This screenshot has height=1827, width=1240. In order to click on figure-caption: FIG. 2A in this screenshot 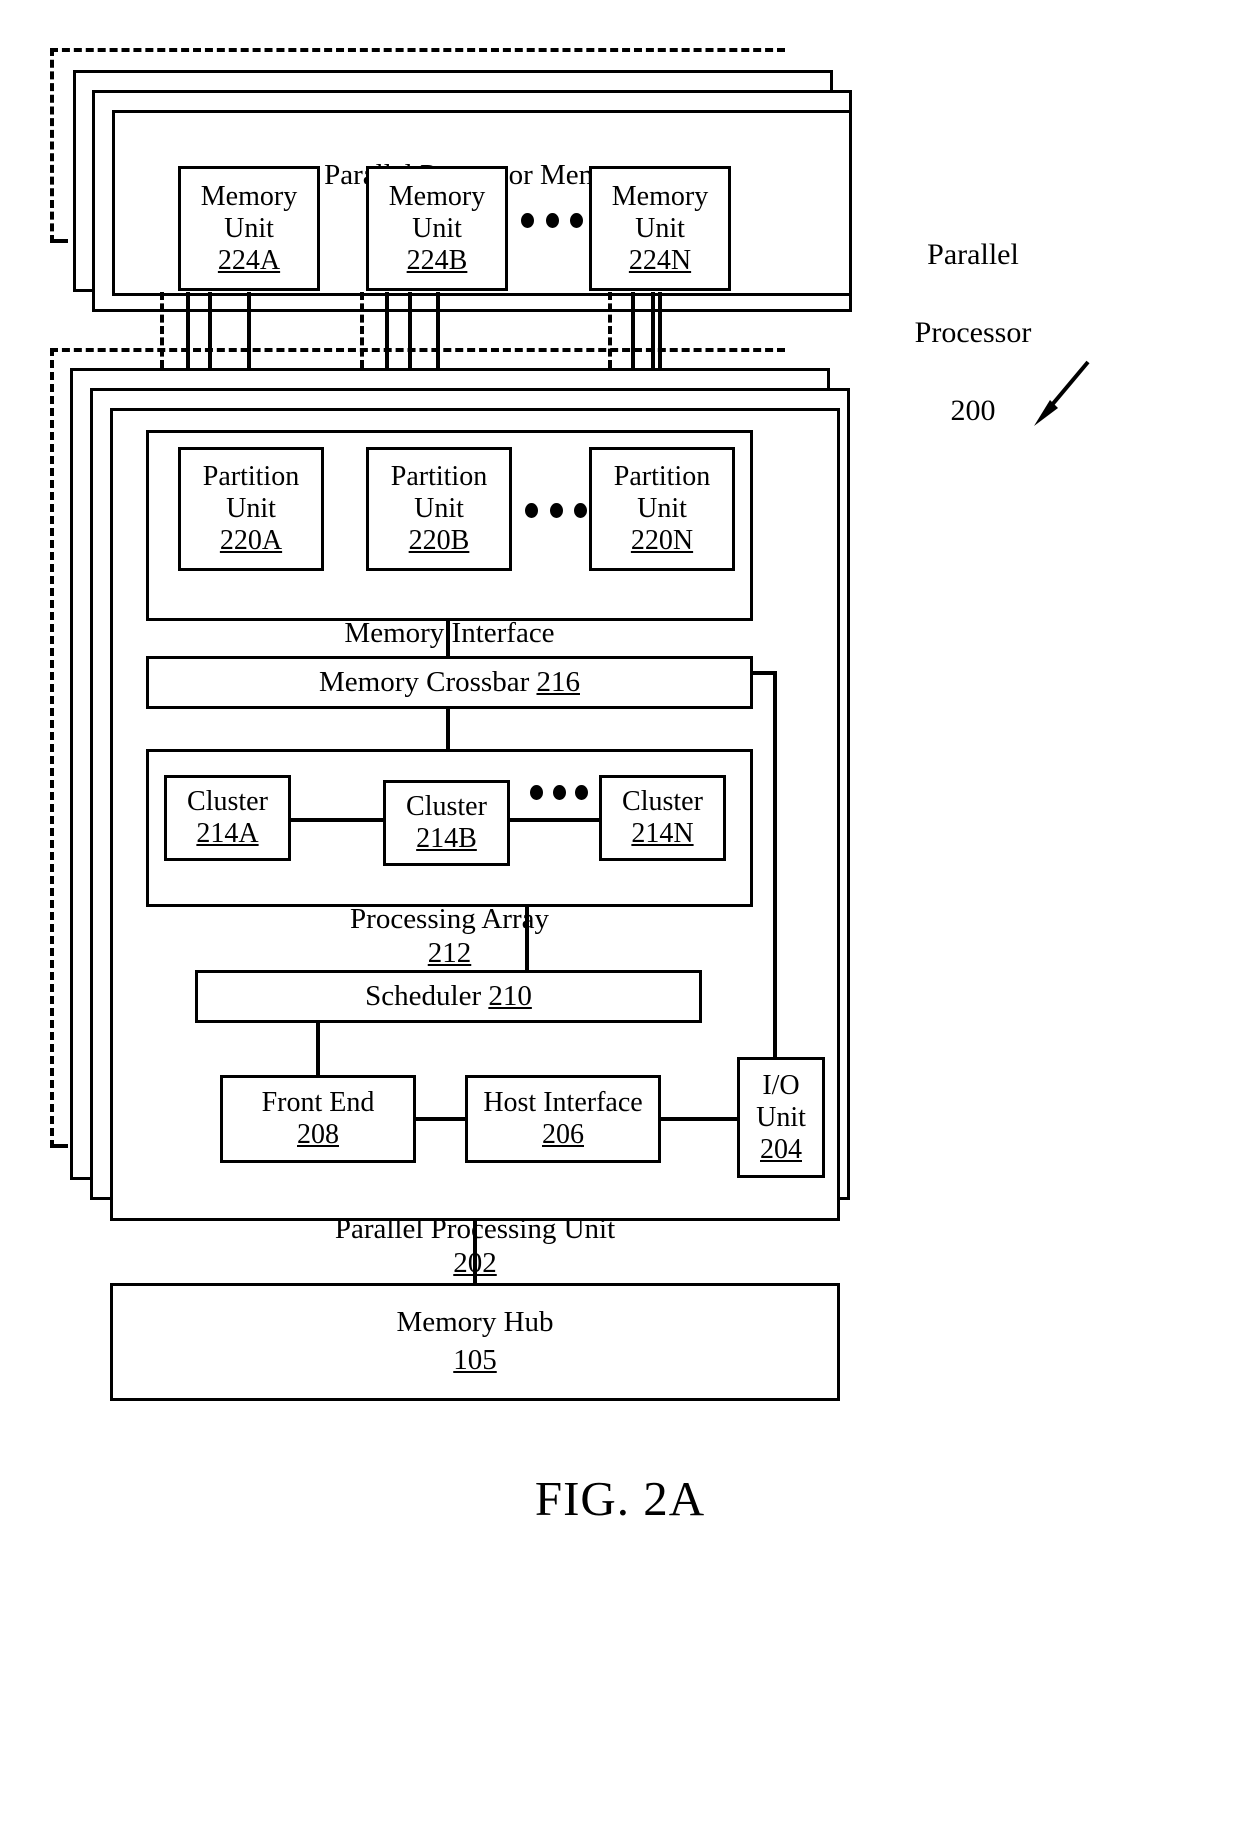, I will do `click(620, 1498)`.